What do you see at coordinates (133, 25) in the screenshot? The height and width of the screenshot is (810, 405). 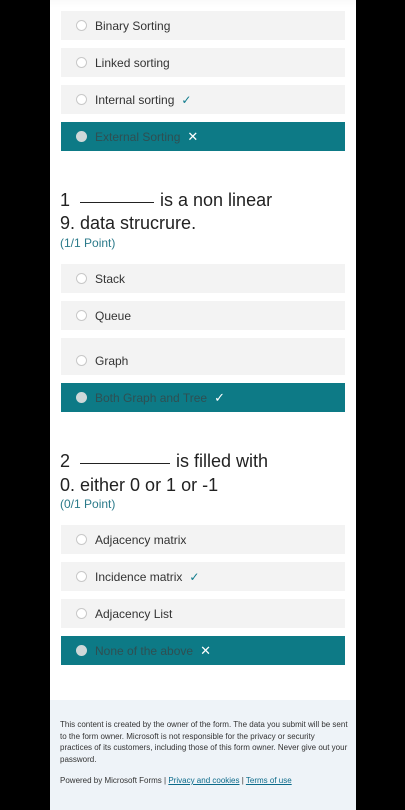 I see `option-label: Binary Sorting` at bounding box center [133, 25].